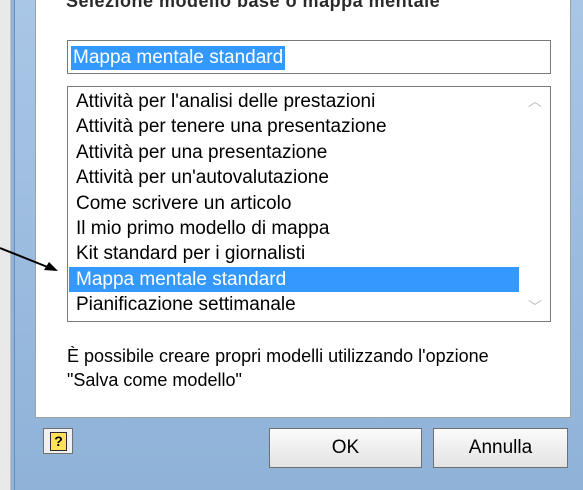 This screenshot has height=490, width=583. Describe the element at coordinates (294, 304) in the screenshot. I see `template-list-item: Pianificazione settimanale` at that location.